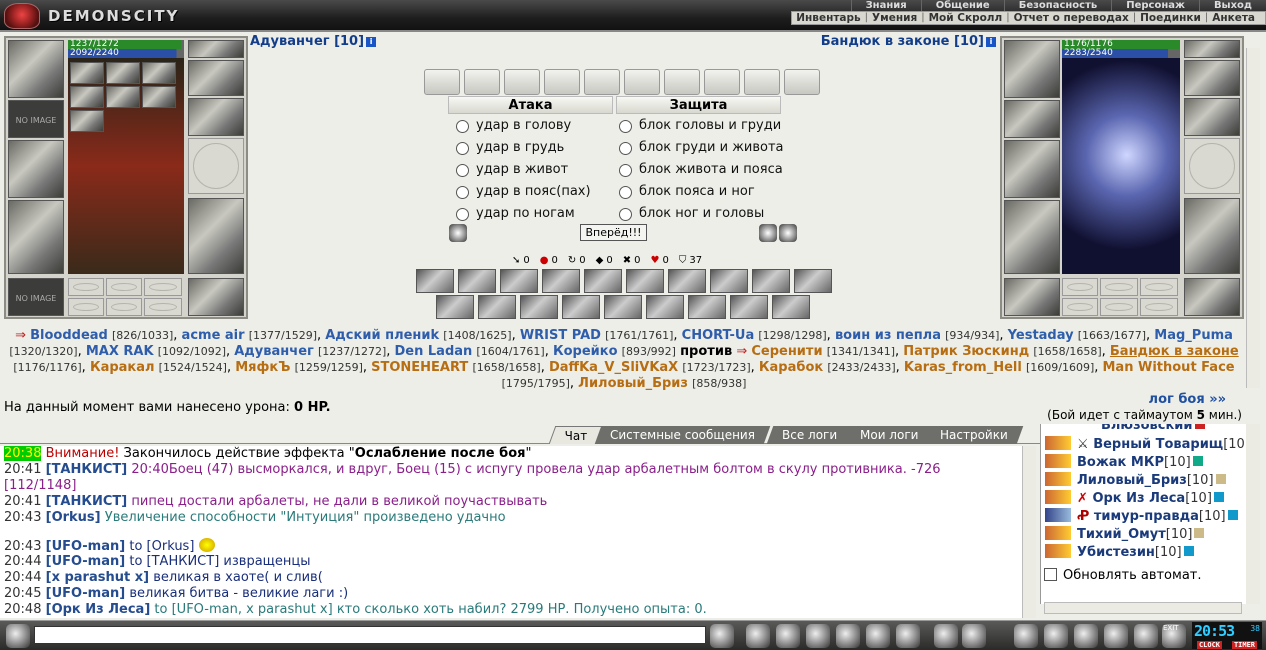 The height and width of the screenshot is (650, 1266). I want to click on message-sender: [Orkus], so click(73, 517).